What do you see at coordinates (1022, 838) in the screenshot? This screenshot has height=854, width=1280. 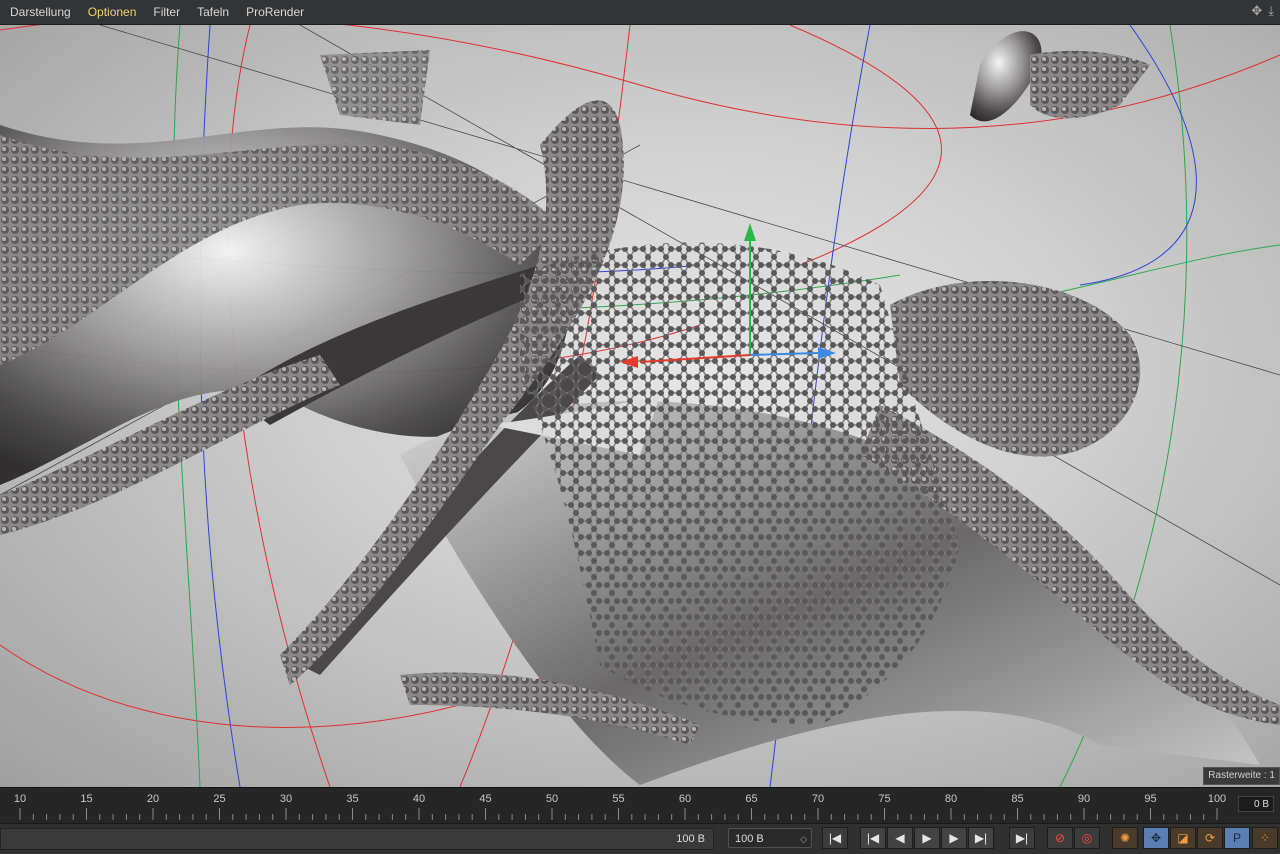 I see `go-to-end-button: ▶|` at bounding box center [1022, 838].